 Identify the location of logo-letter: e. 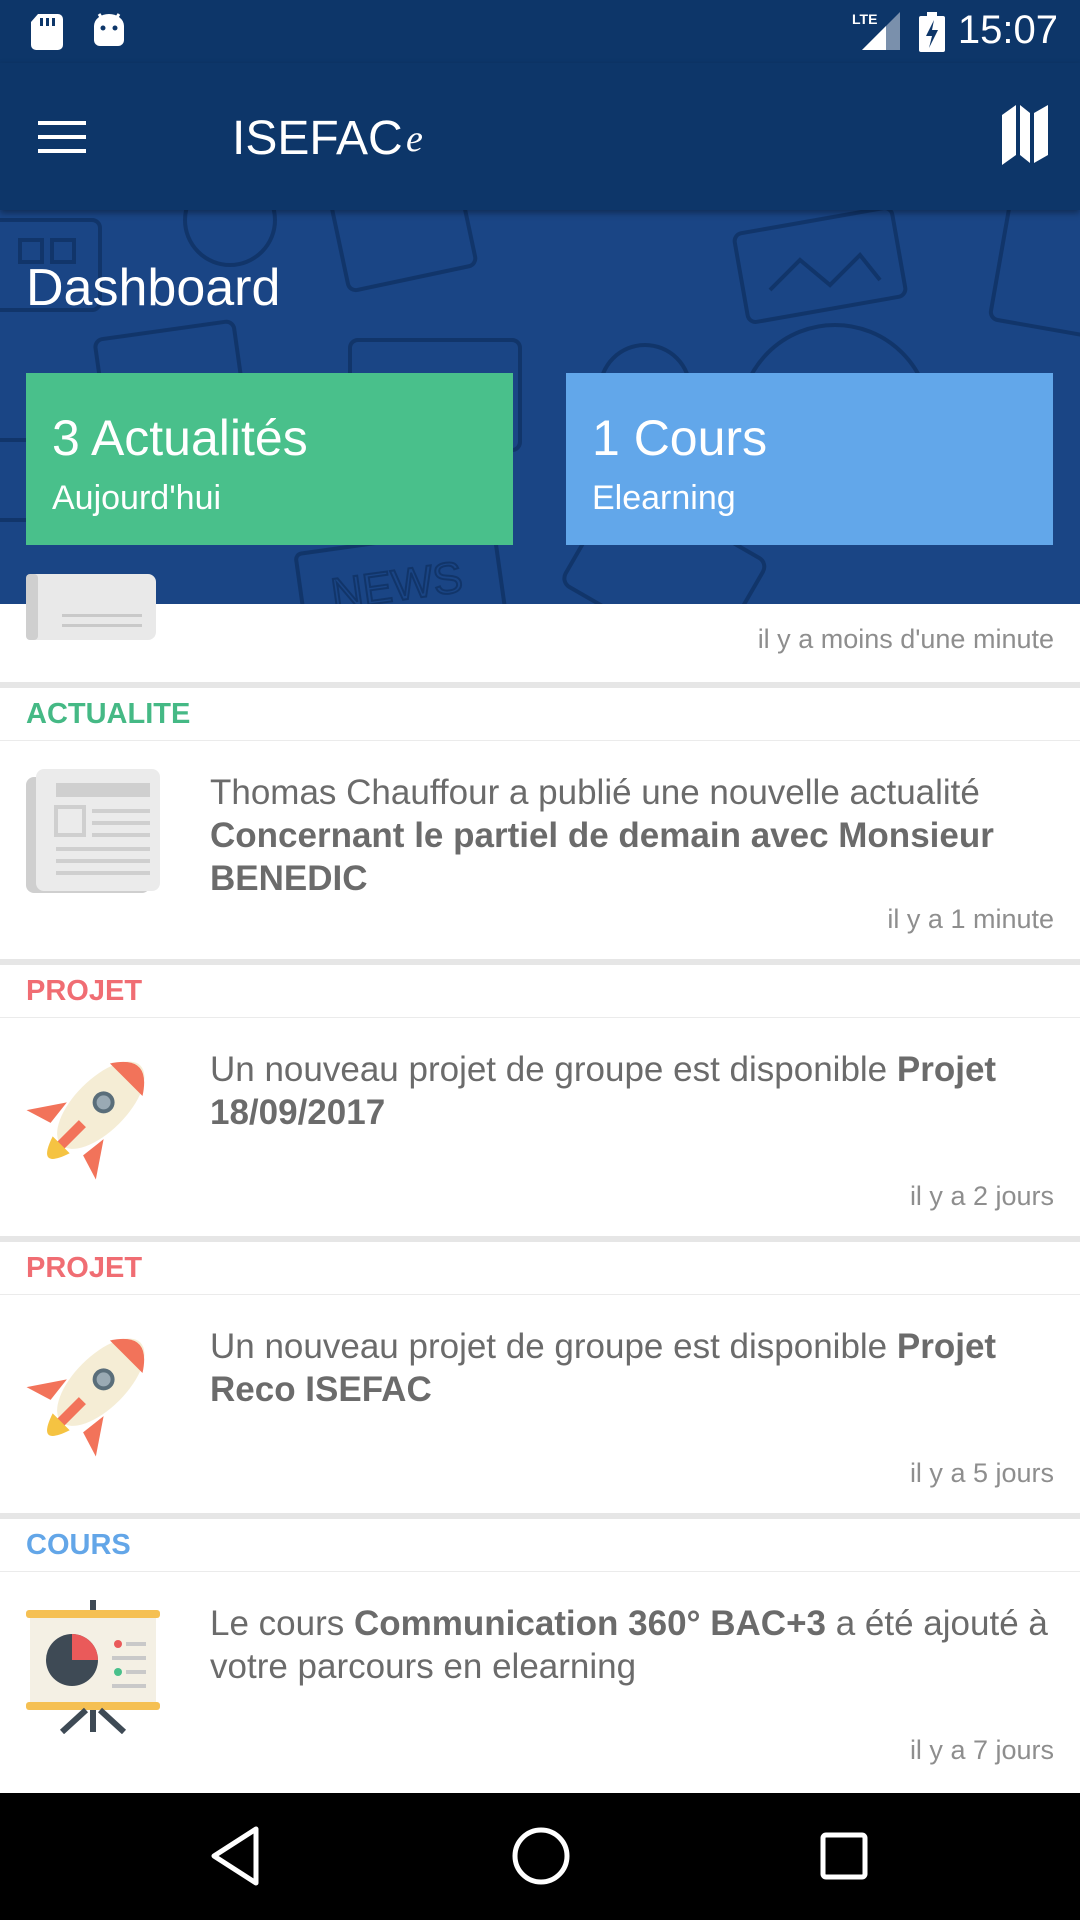
(414, 139).